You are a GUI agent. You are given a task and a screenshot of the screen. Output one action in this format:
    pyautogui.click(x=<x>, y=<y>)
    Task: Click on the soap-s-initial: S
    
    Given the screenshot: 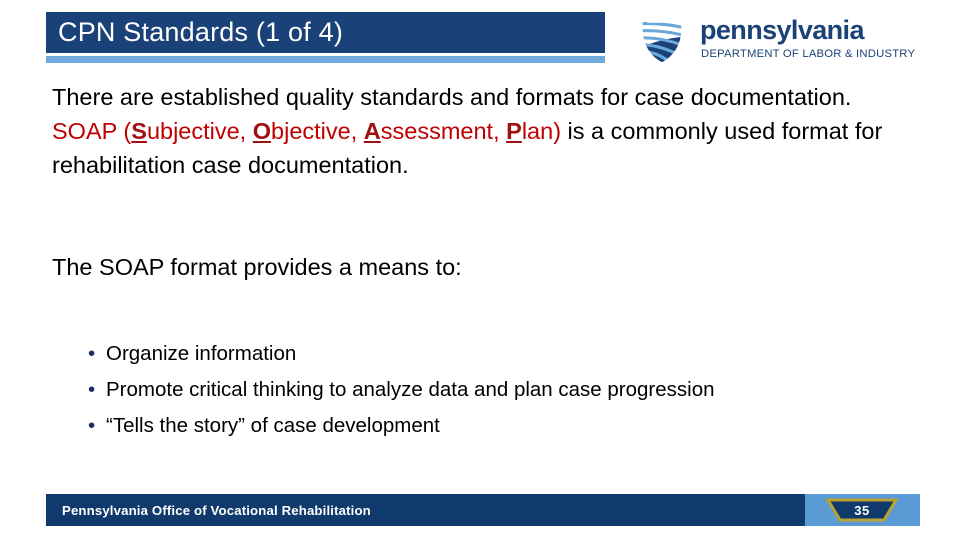 What is the action you would take?
    pyautogui.click(x=139, y=131)
    